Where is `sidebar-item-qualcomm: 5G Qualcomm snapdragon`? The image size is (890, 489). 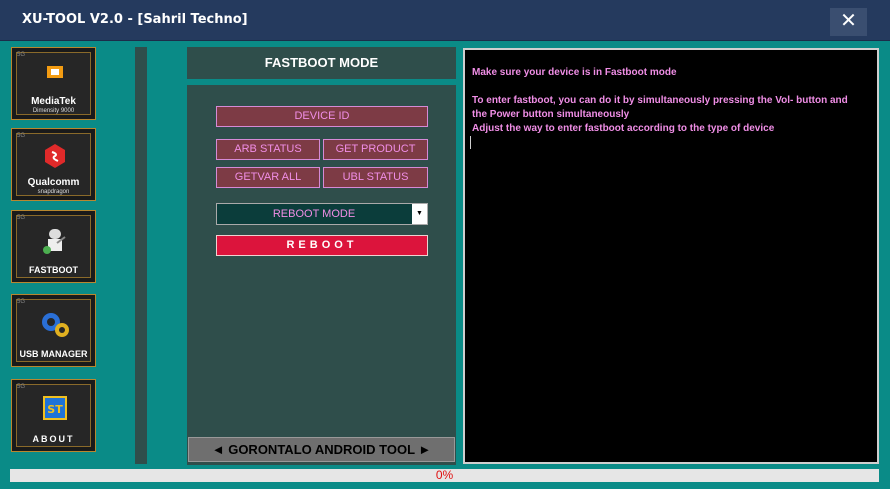 sidebar-item-qualcomm: 5G Qualcomm snapdragon is located at coordinates (53, 164).